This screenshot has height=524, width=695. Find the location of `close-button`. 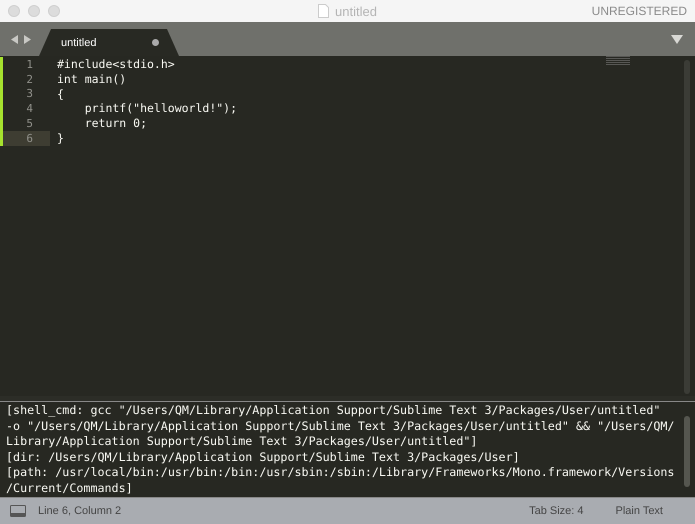

close-button is located at coordinates (14, 11).